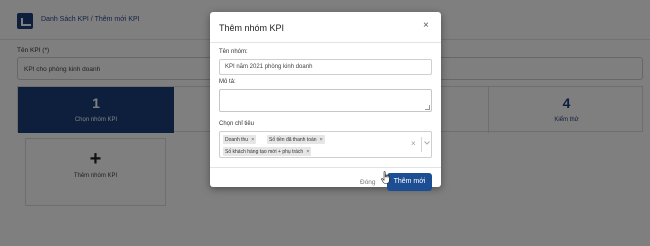 The image size is (650, 246). I want to click on criteria-tag-label: Số tiền đã thanh toán, so click(293, 139).